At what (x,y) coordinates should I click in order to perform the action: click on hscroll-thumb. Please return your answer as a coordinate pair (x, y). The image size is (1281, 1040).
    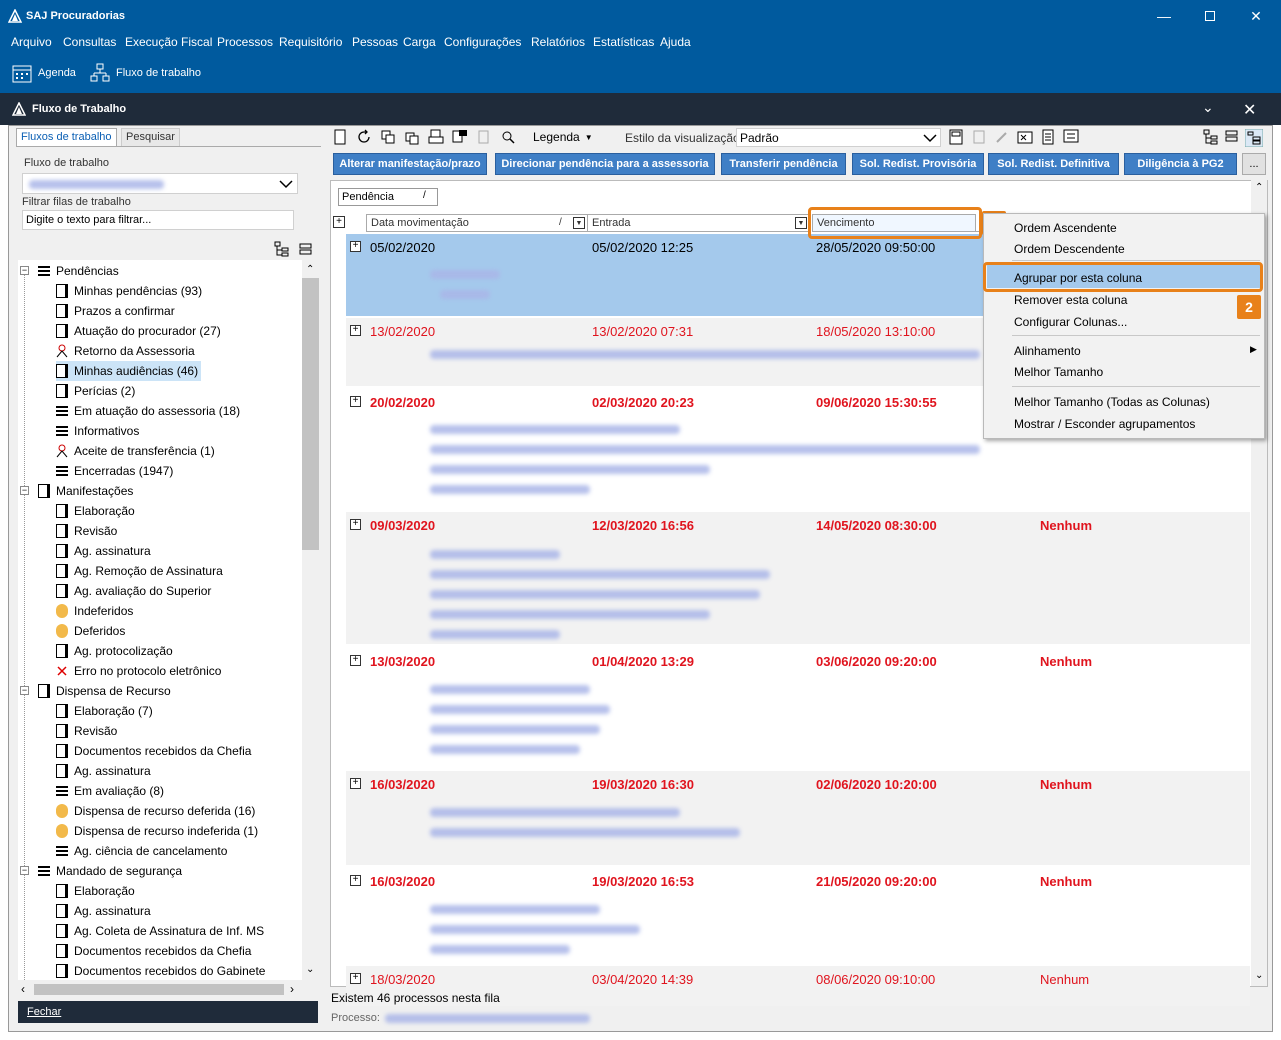
    Looking at the image, I should click on (159, 989).